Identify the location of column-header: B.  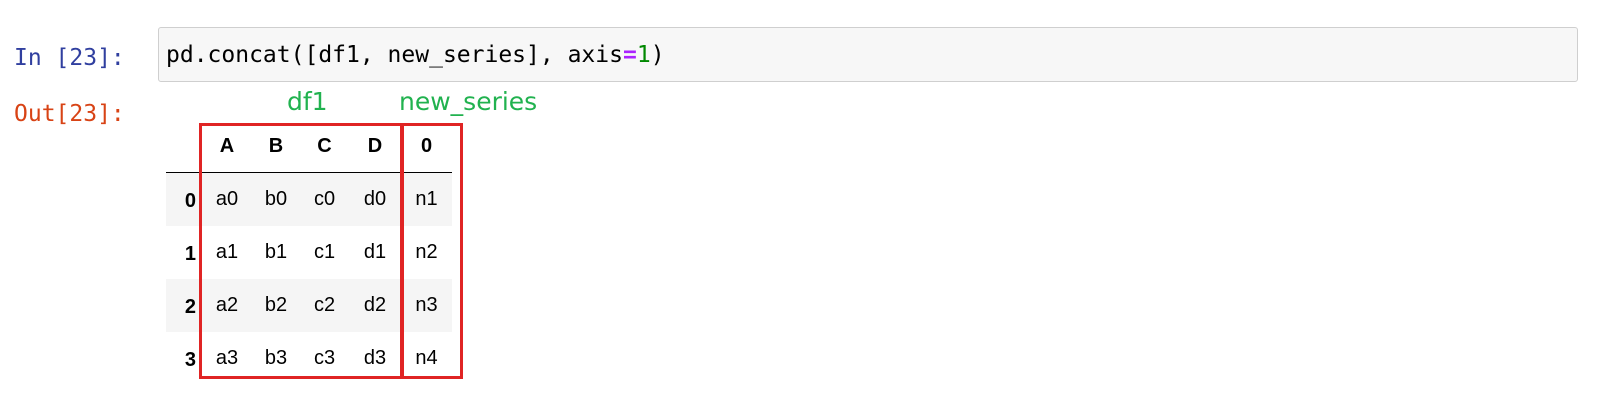
(276, 146).